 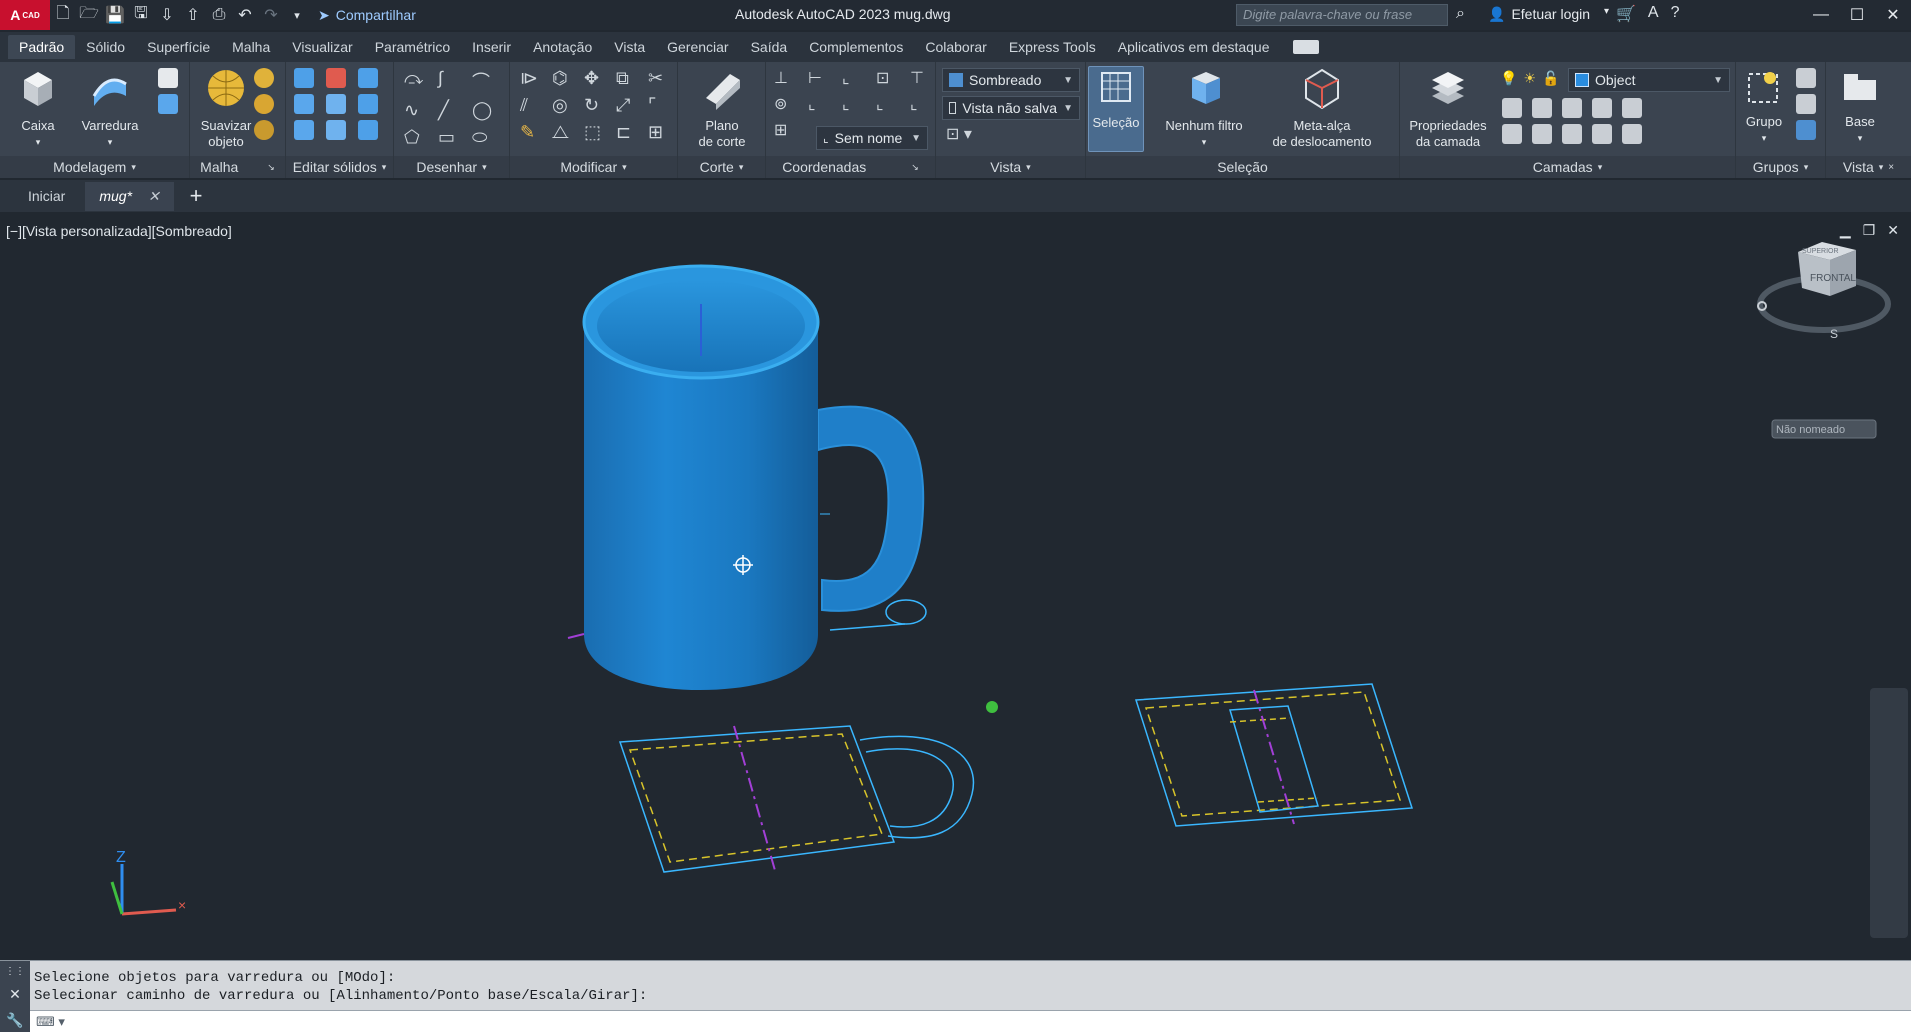 What do you see at coordinates (701, 477) in the screenshot?
I see `mug-body` at bounding box center [701, 477].